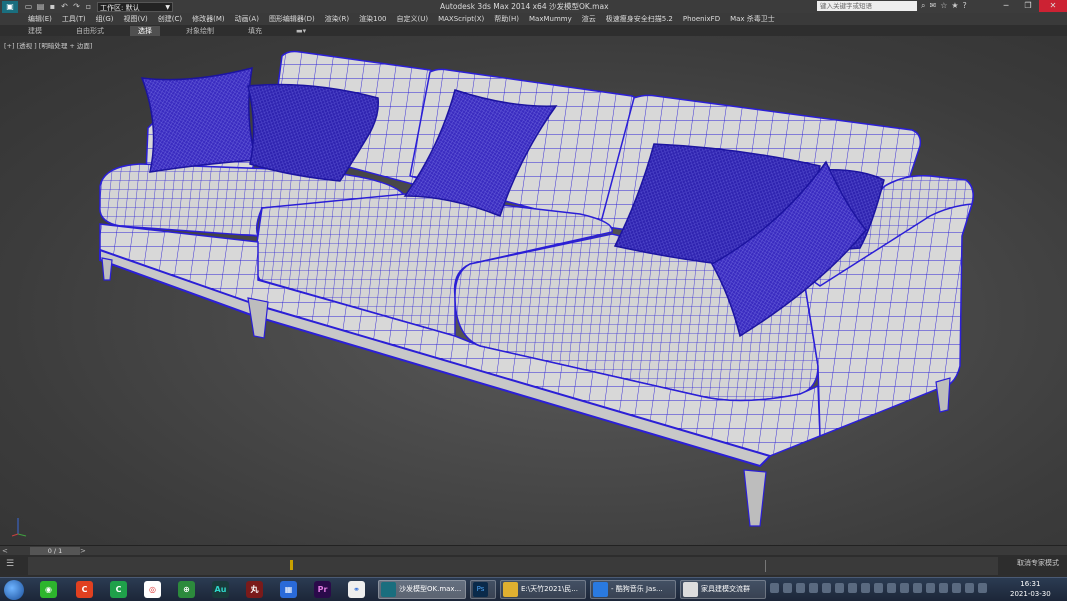  I want to click on axis-tripod-icon, so click(19, 527).